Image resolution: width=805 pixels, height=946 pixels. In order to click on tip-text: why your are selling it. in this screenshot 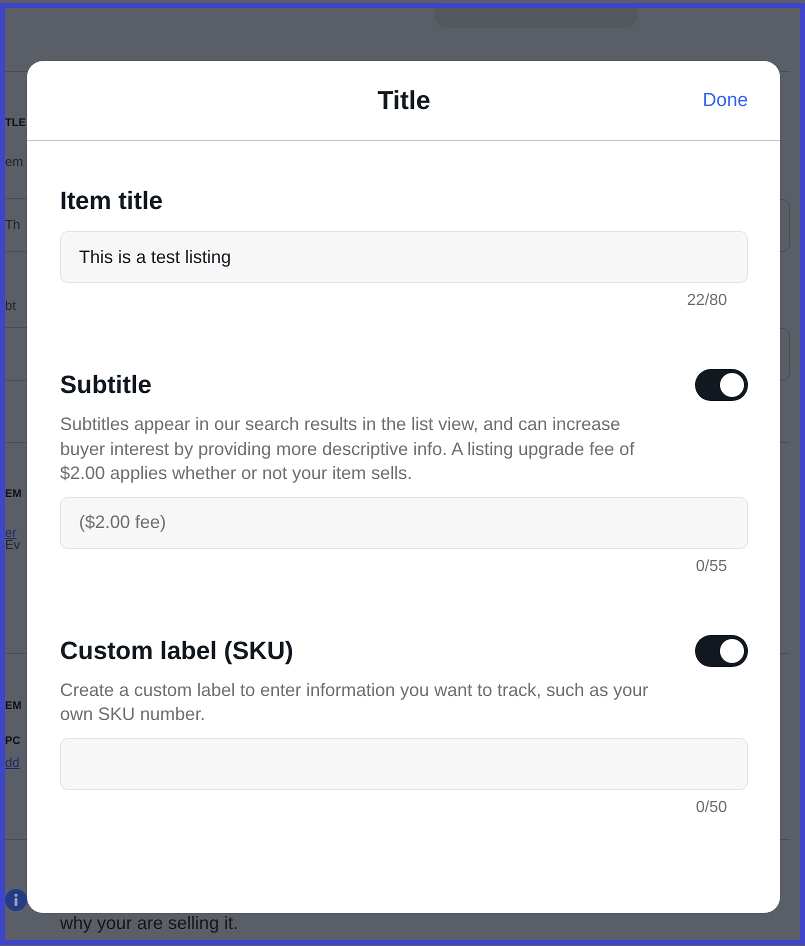, I will do `click(149, 923)`.